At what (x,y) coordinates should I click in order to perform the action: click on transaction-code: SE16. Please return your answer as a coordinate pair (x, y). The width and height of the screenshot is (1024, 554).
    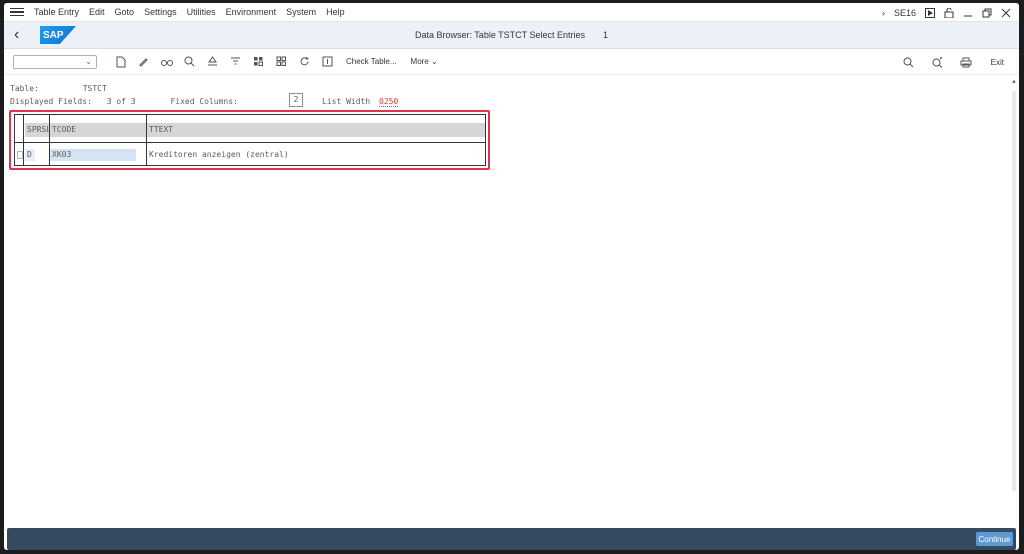
    Looking at the image, I should click on (904, 12).